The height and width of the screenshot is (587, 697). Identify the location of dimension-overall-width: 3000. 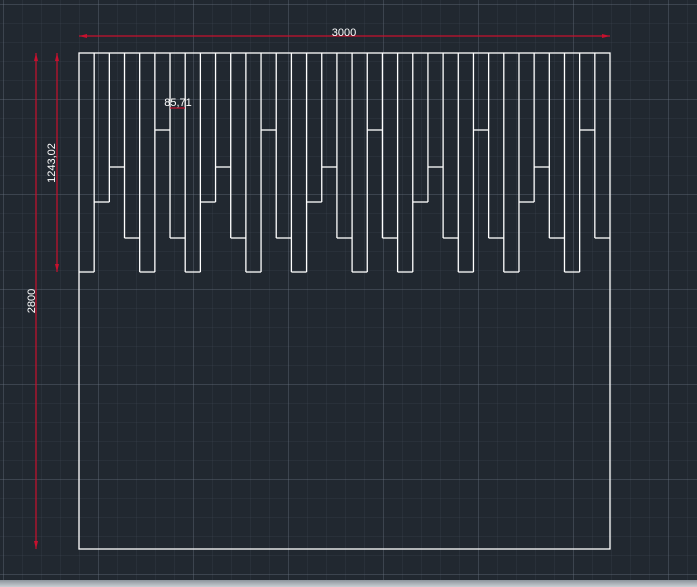
(344, 33).